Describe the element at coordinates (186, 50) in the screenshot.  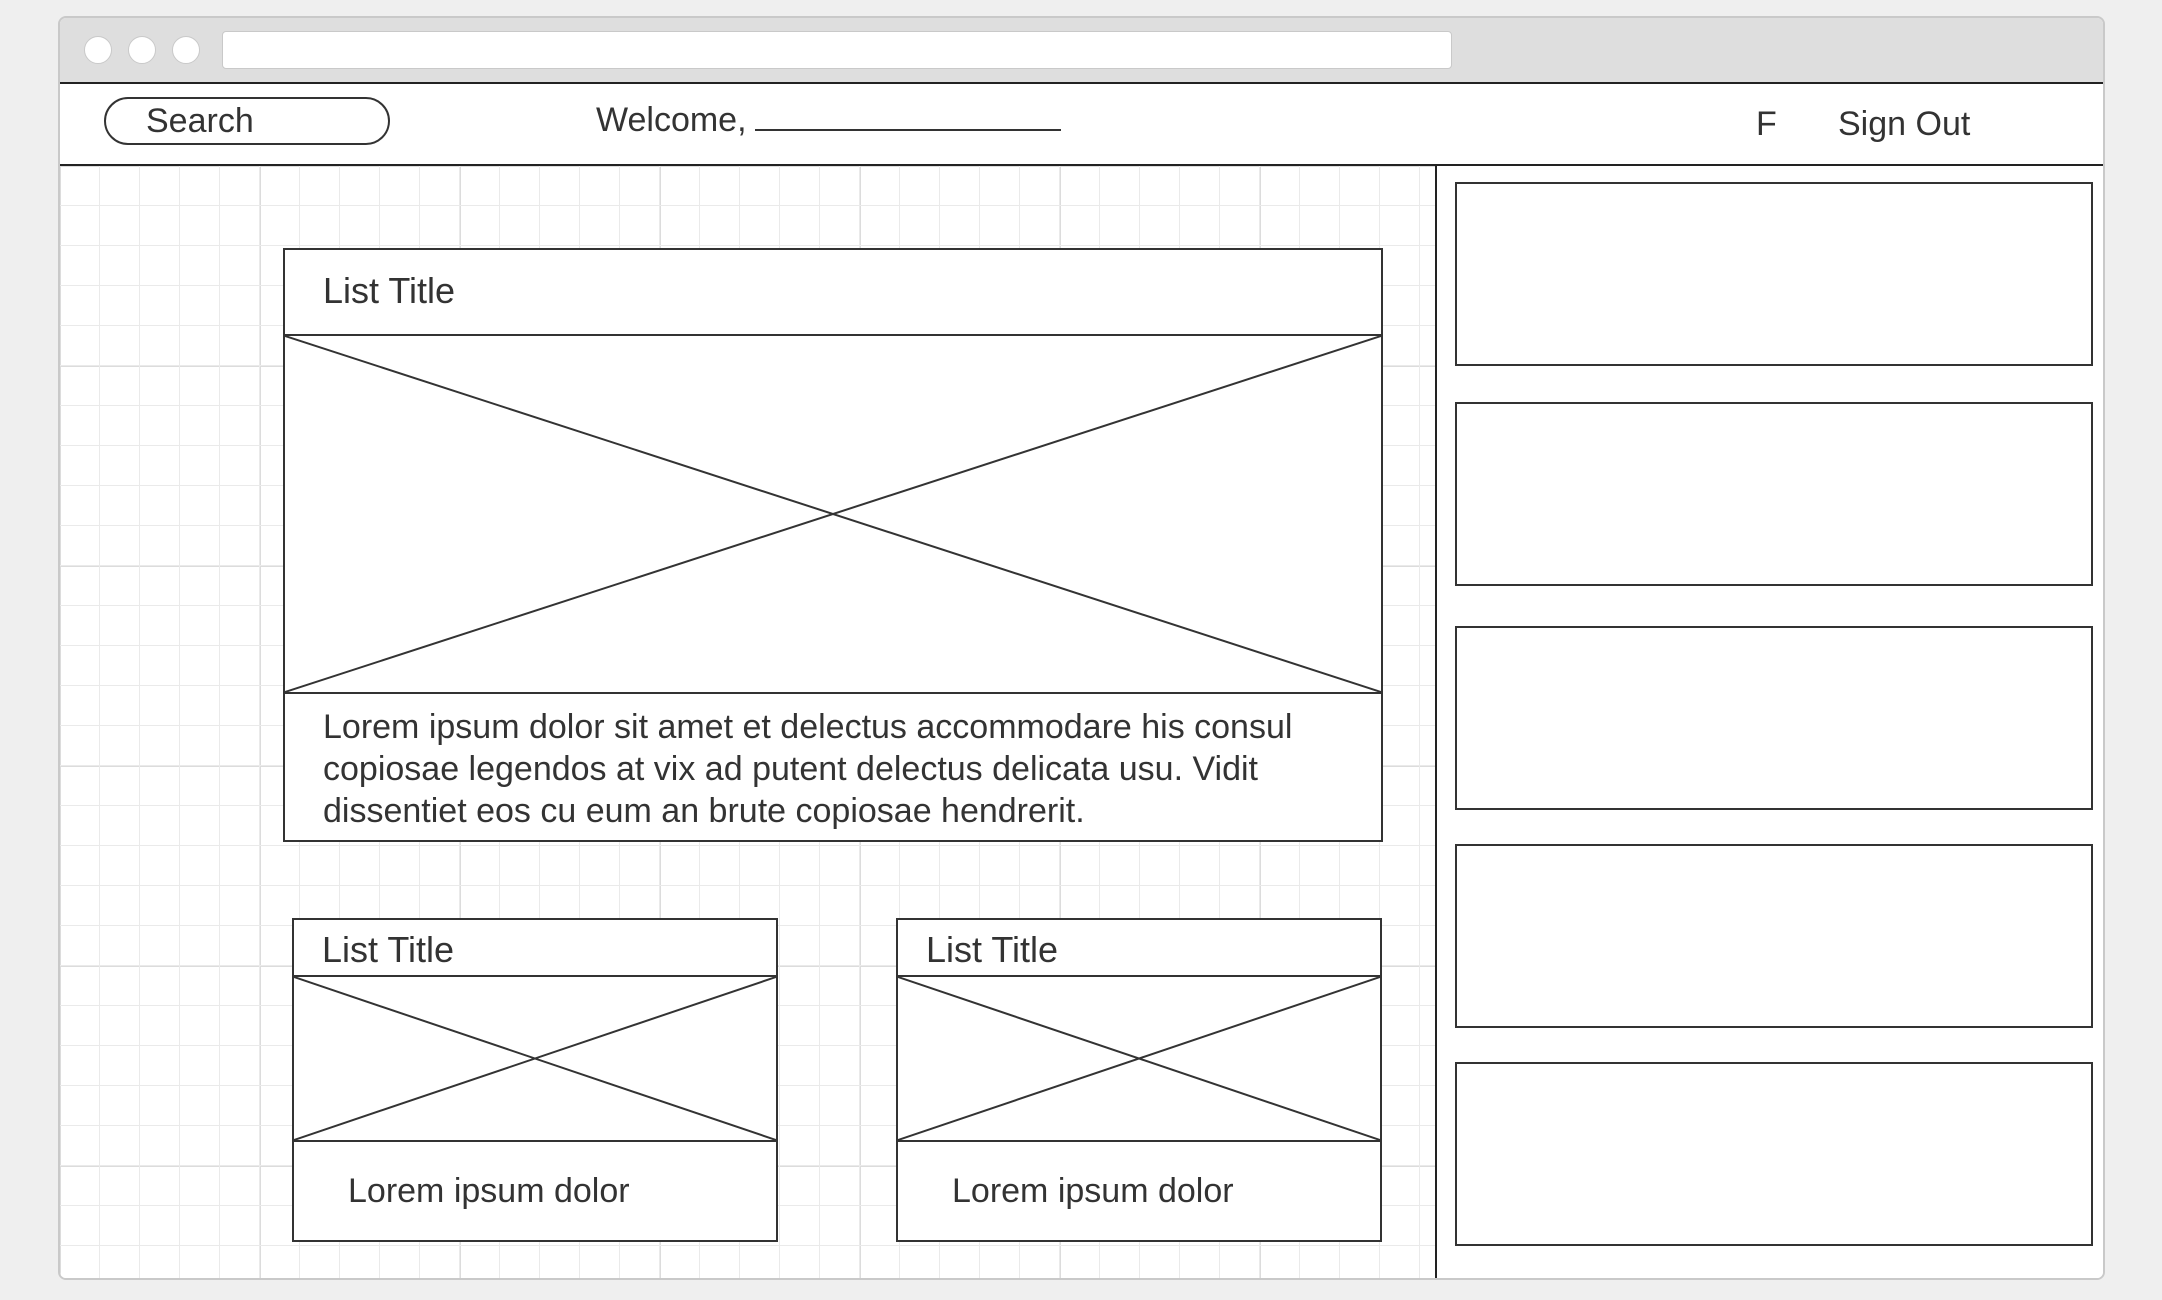
I see `window-maximize-icon` at that location.